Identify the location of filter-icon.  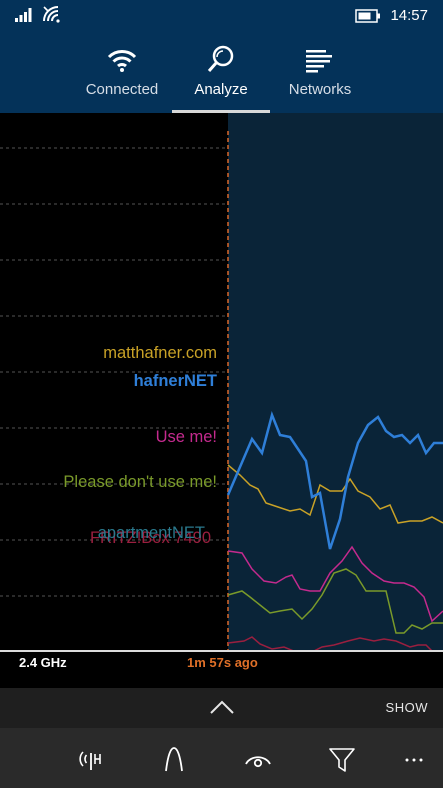
(342, 760).